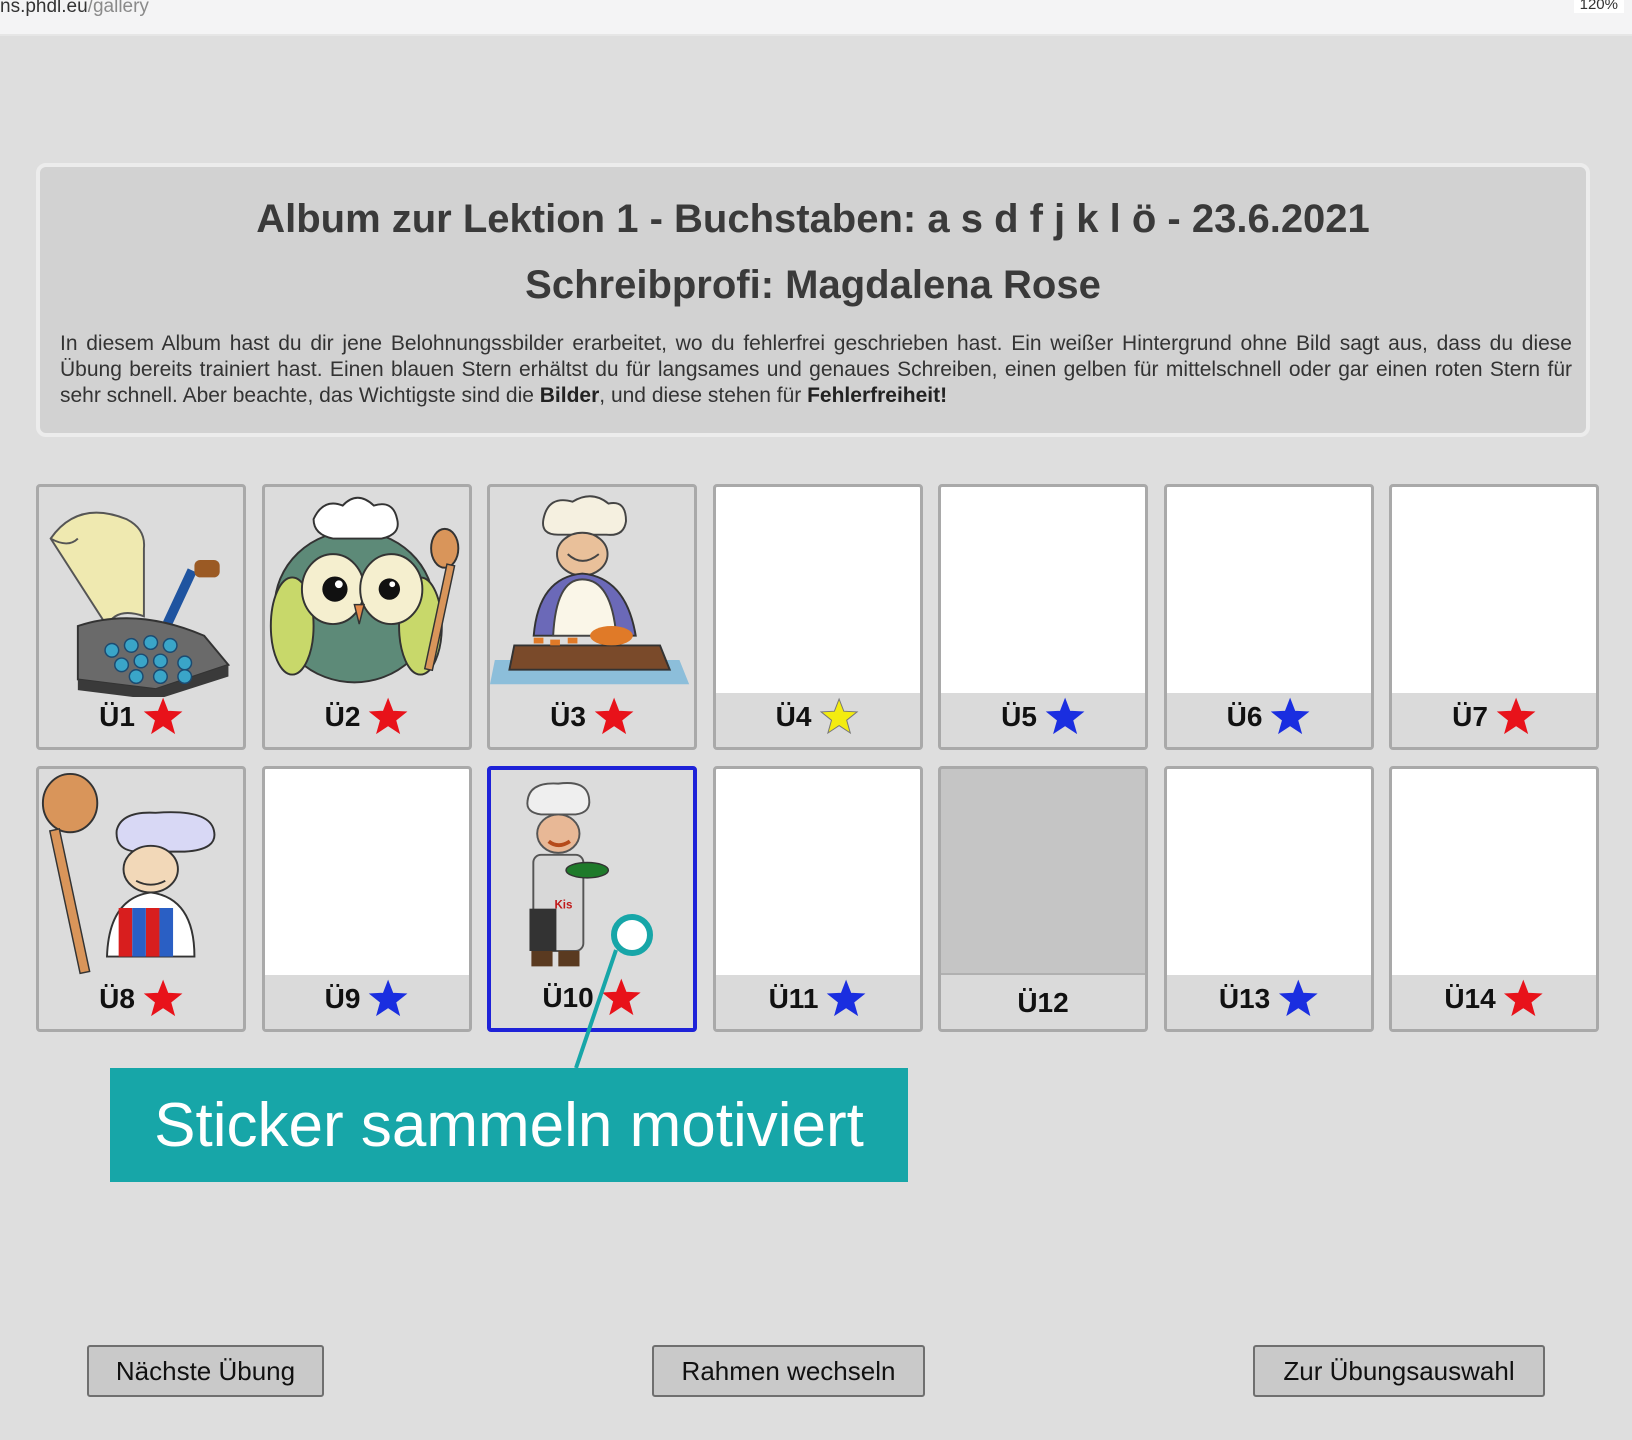  Describe the element at coordinates (205, 1371) in the screenshot. I see `next-exercise-button: Nächste Übung` at that location.